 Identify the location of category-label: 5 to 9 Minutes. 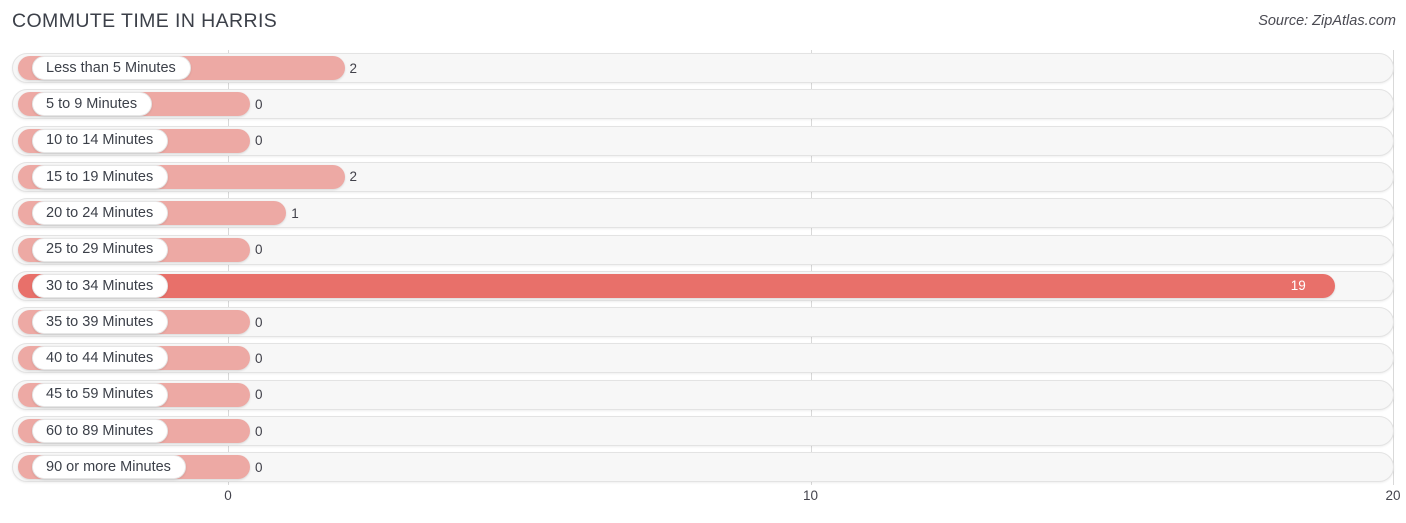
(92, 104).